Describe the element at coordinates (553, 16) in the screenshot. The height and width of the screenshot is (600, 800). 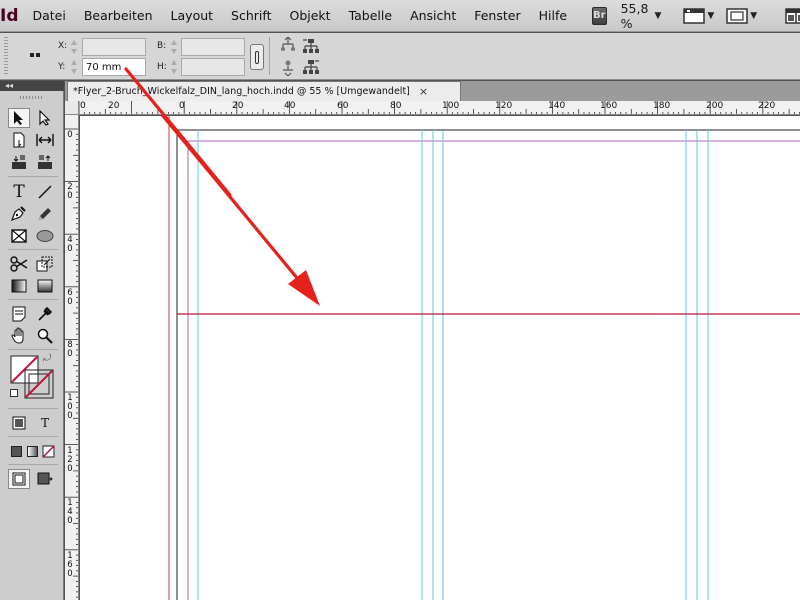
I see `menu-hilfe: Hilfe` at that location.